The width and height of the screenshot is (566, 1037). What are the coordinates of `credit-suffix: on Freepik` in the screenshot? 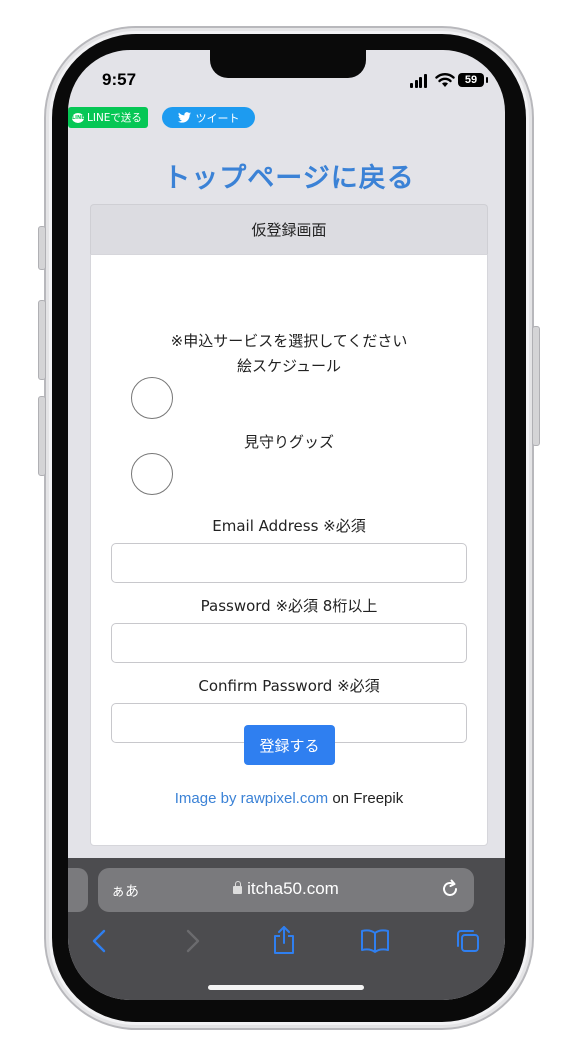 It's located at (366, 798).